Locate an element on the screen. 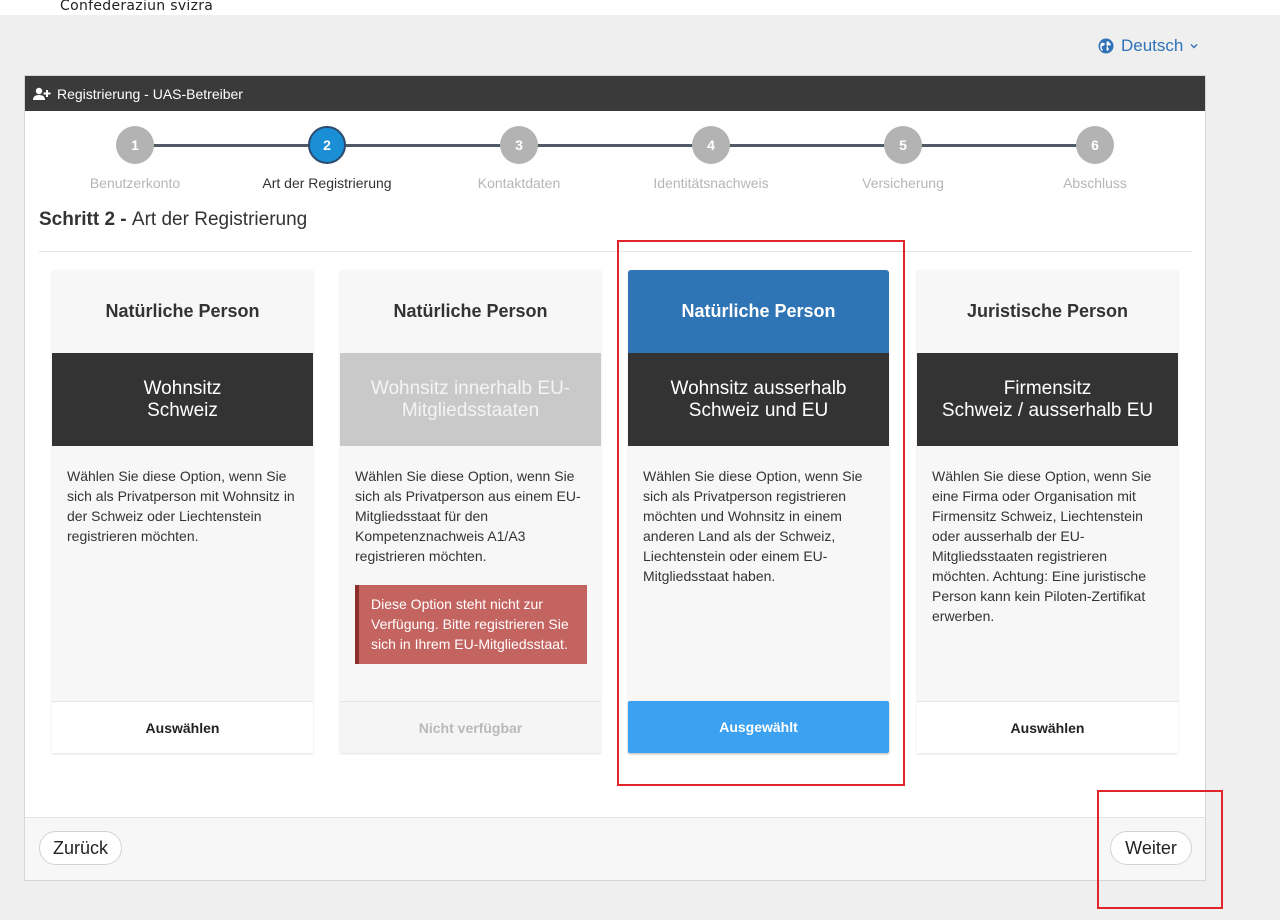  unavailable-button: Nicht verfügbar is located at coordinates (470, 727).